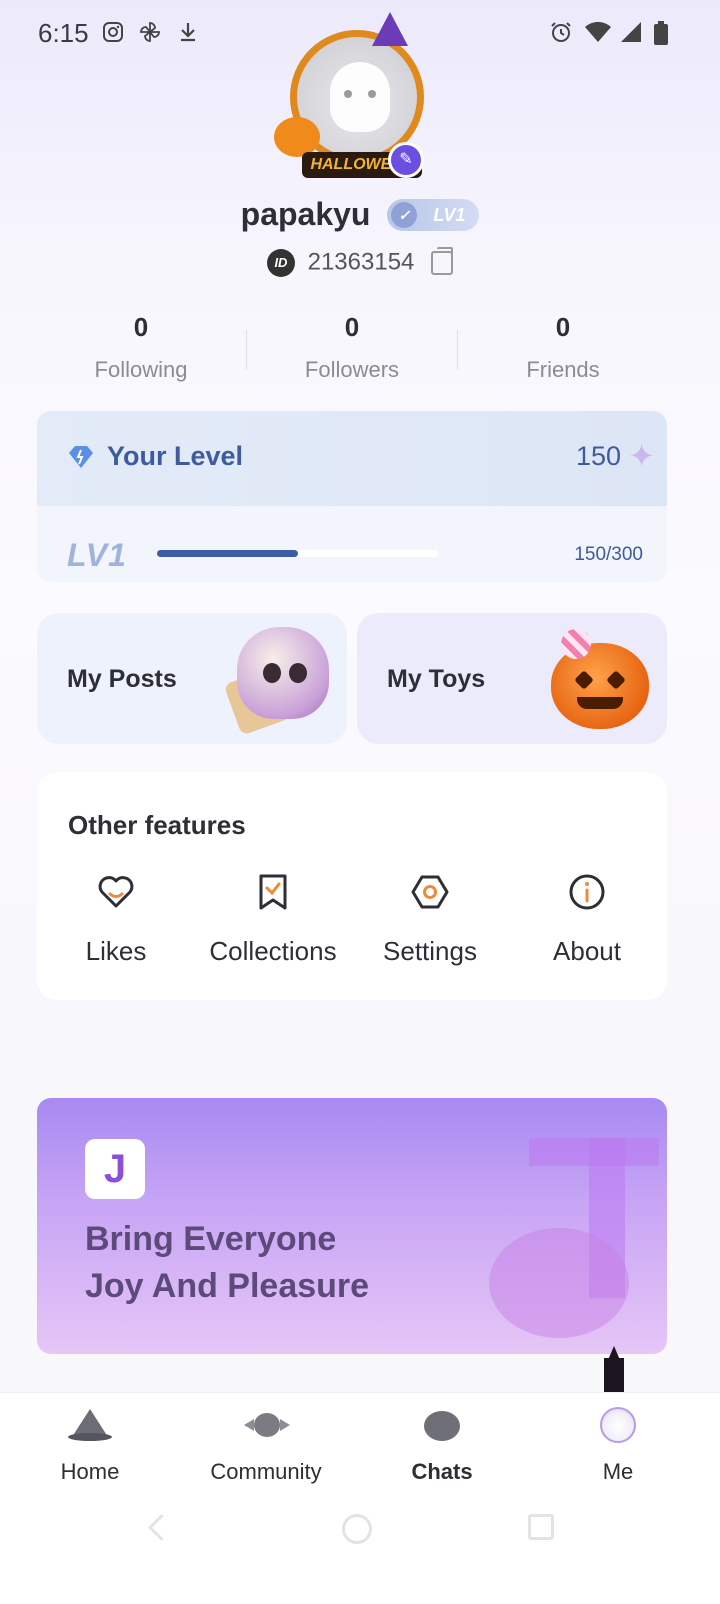  I want to click on likes-button: Likes, so click(116, 919).